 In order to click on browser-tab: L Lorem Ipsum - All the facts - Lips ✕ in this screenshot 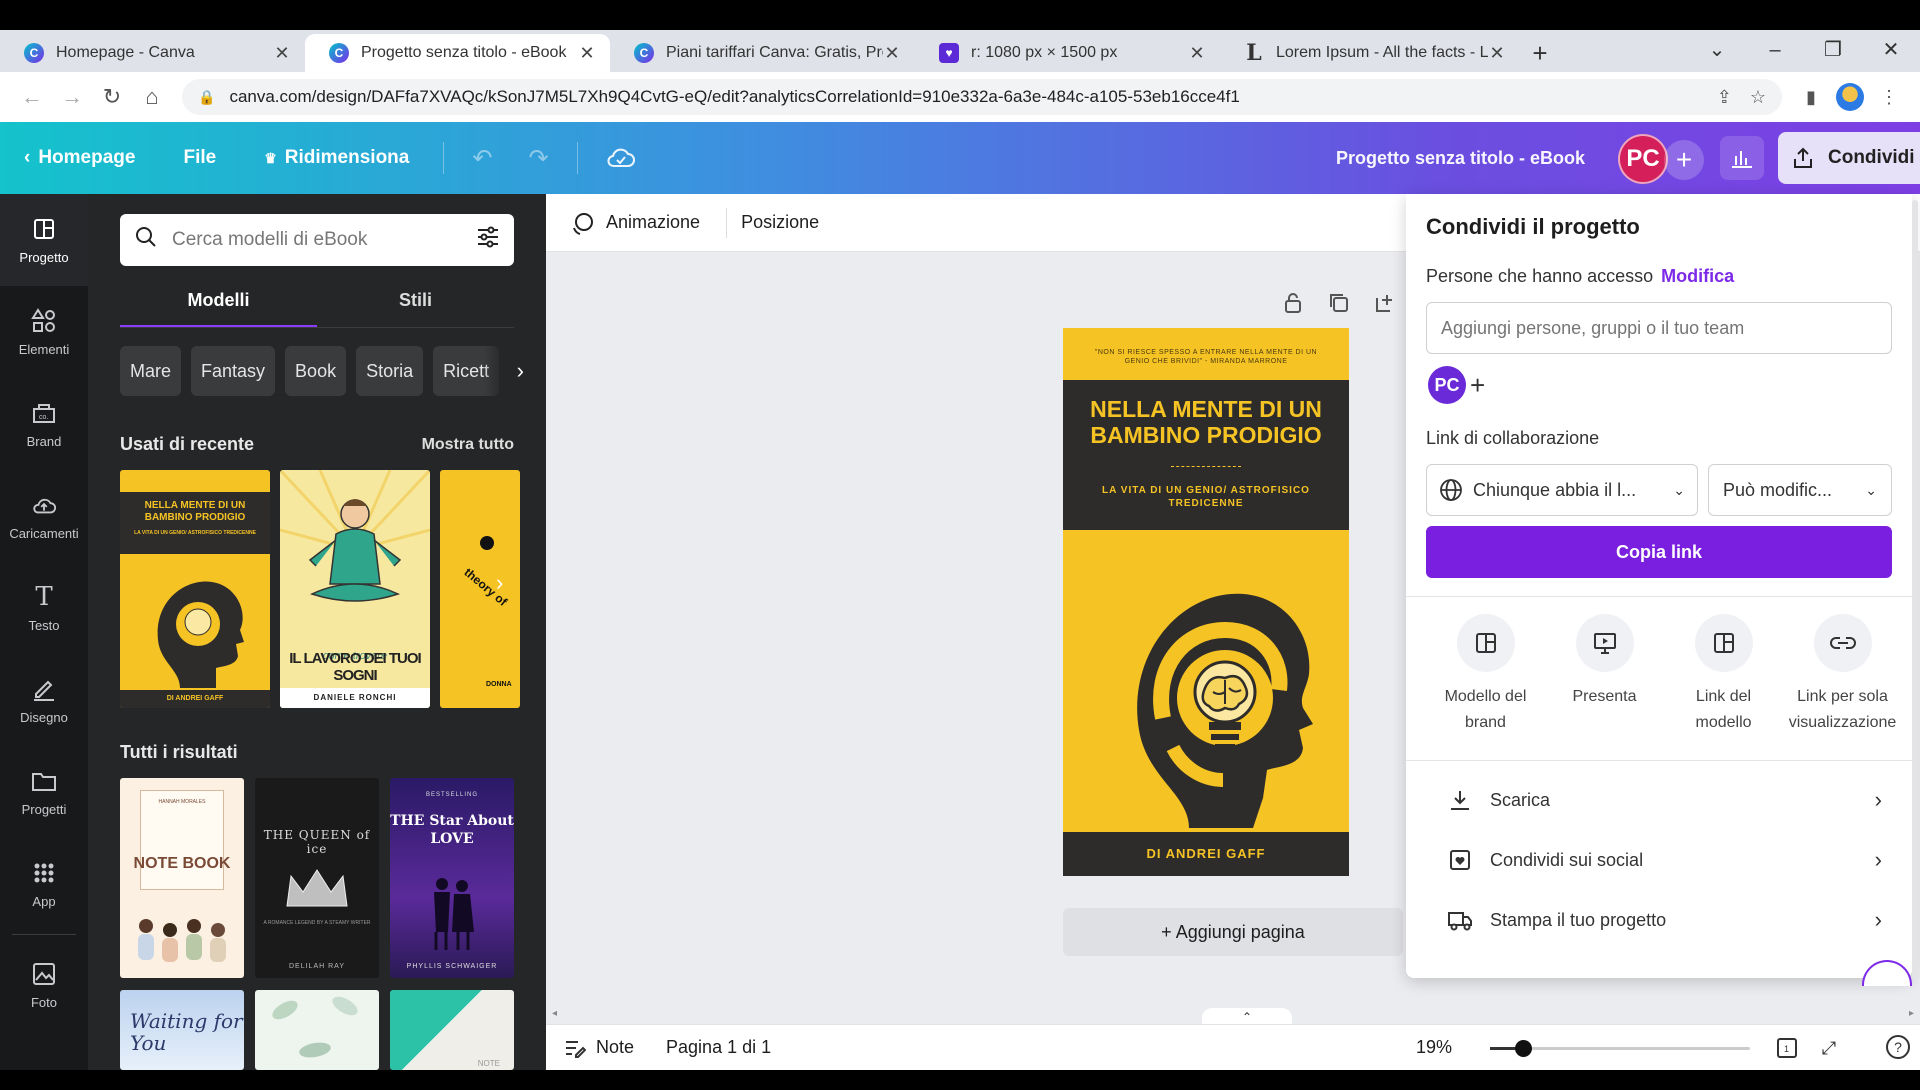, I will do `click(1370, 53)`.